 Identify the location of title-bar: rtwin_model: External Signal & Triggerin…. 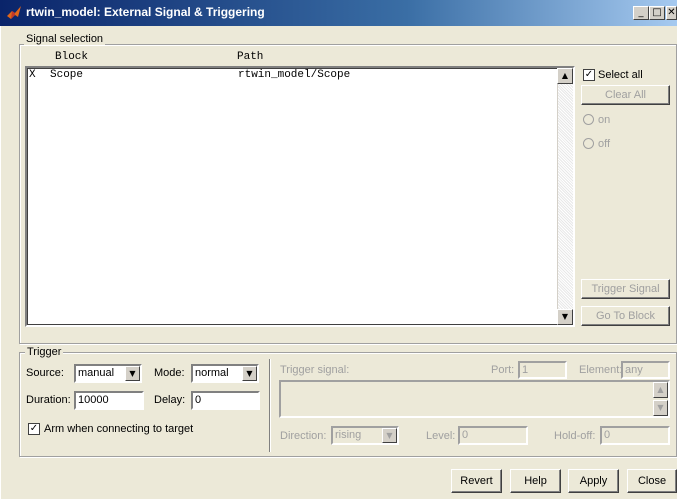
(338, 13).